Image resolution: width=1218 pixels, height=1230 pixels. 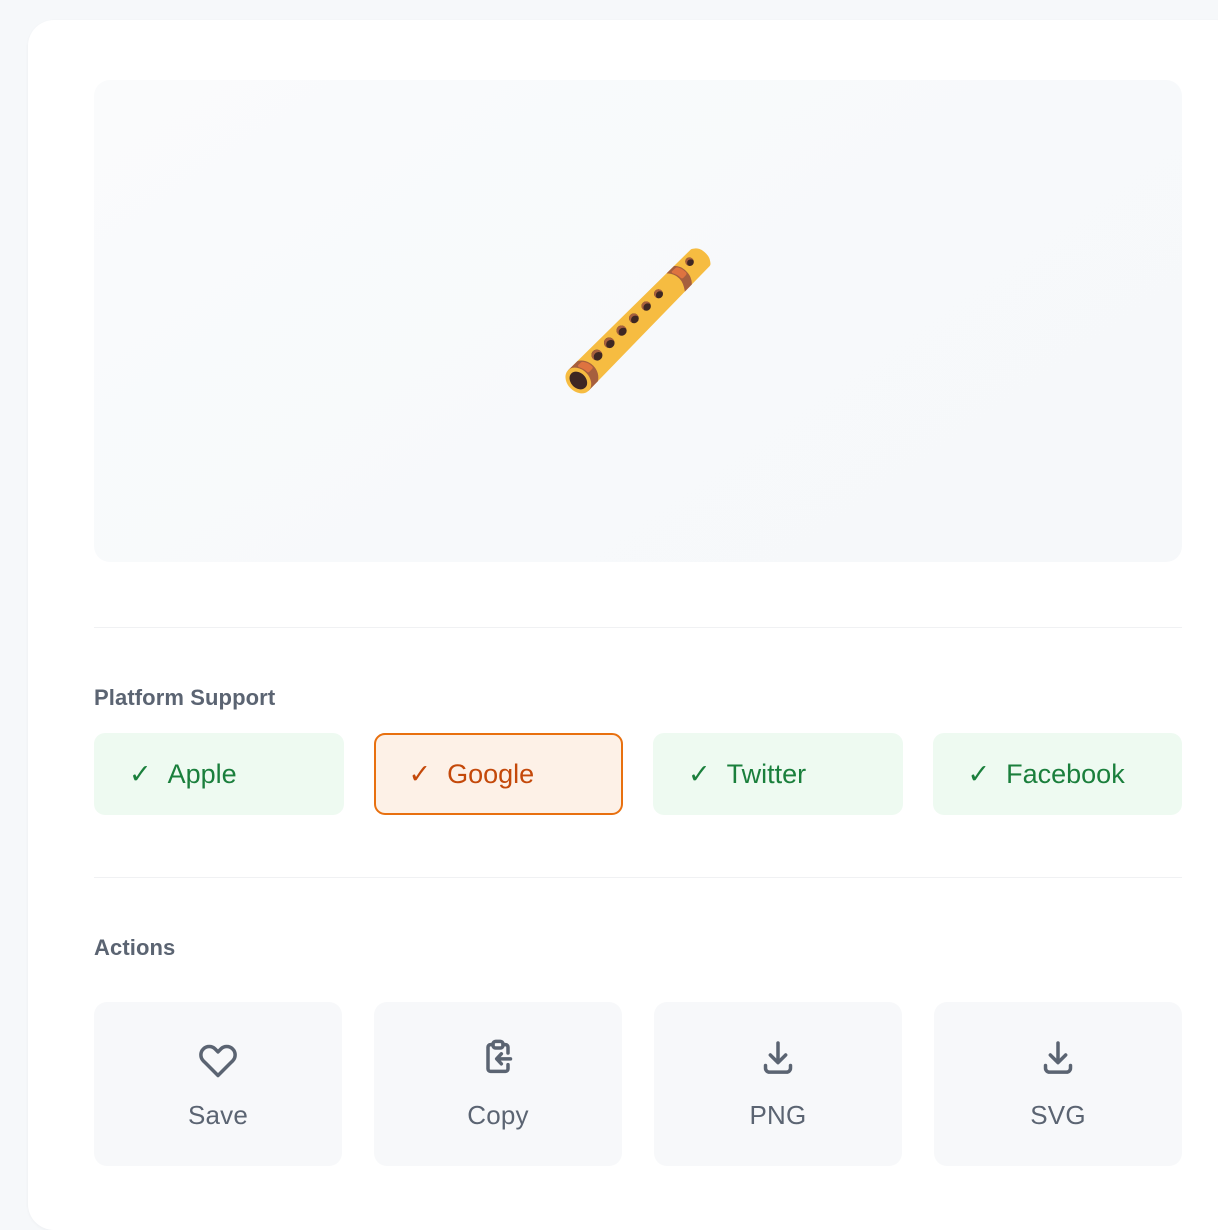 I want to click on platform-chip-twitter: ✓ Twitter, so click(x=778, y=774).